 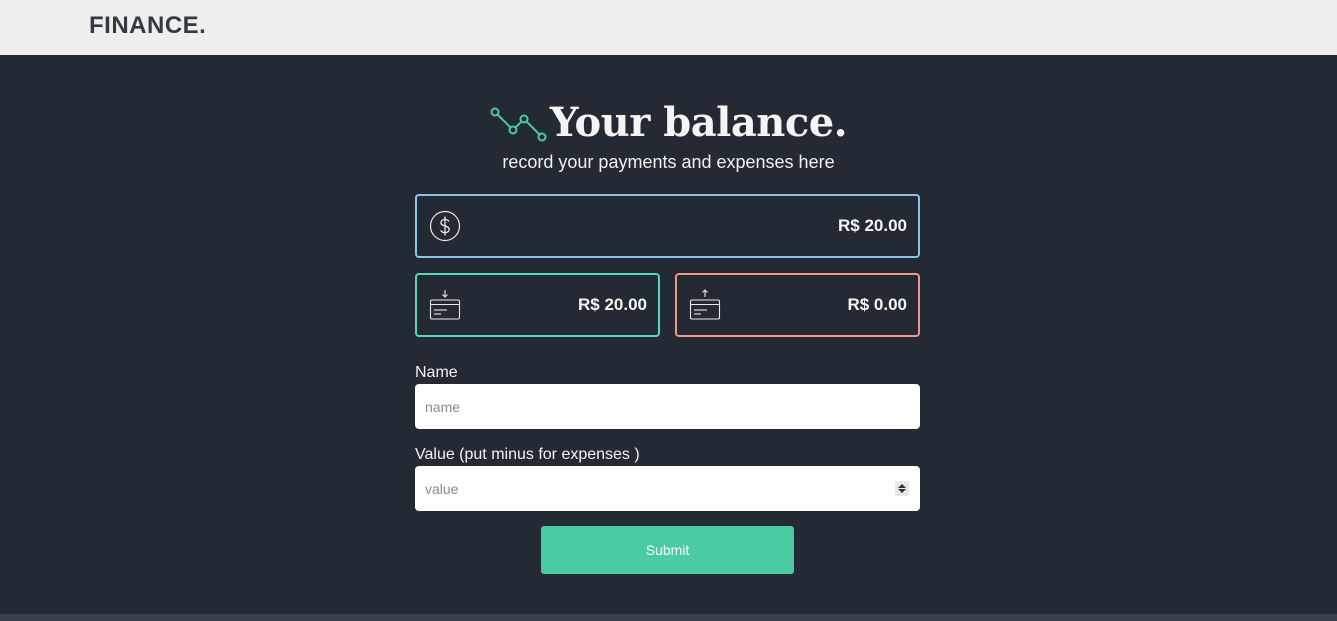 What do you see at coordinates (667, 550) in the screenshot?
I see `submit-button: Submit` at bounding box center [667, 550].